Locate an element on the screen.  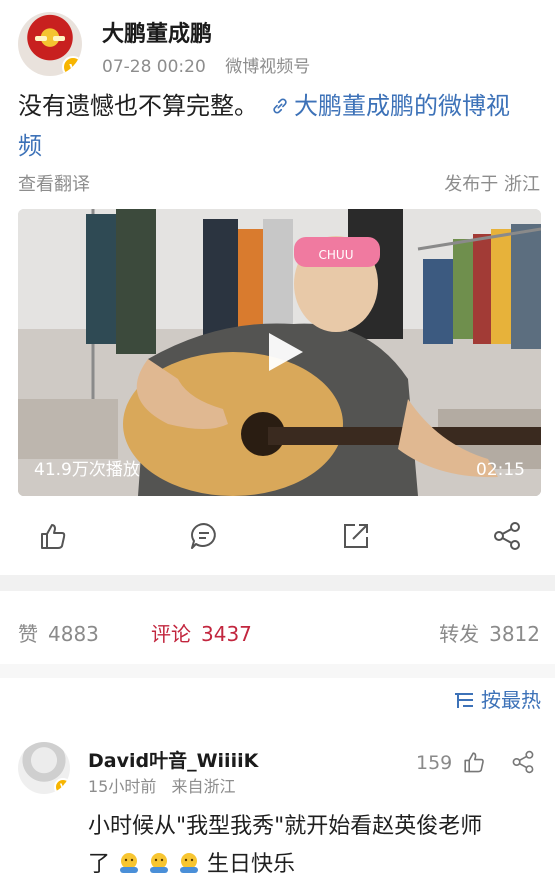
comment-text: 小时候从"我型我秀"就开始看赵英俊老师 了 生日快乐 is located at coordinates (318, 843).